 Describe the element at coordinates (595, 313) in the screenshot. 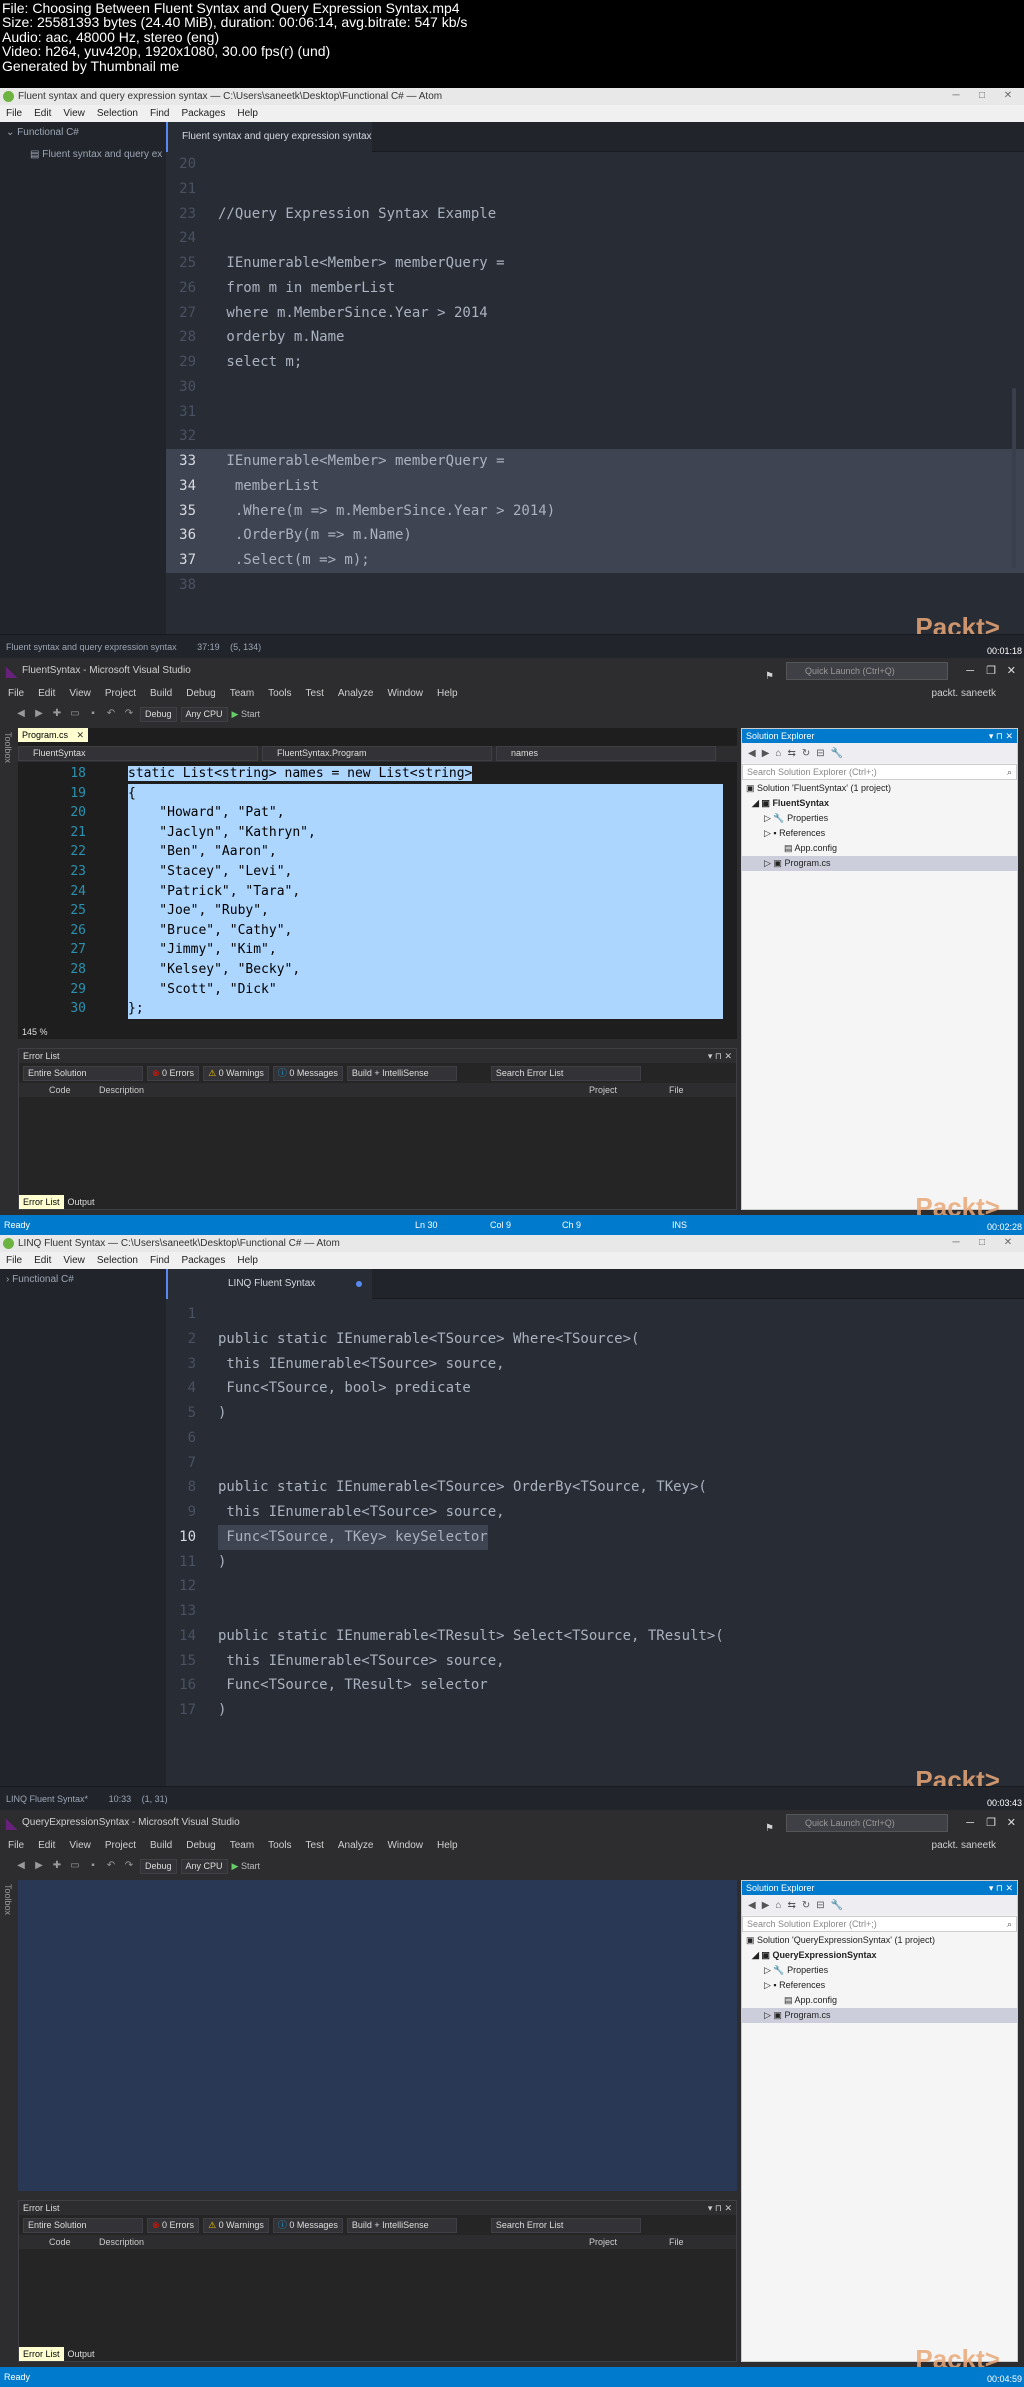

I see `code-line: 27 where m.MemberSince.Year > 2014` at that location.